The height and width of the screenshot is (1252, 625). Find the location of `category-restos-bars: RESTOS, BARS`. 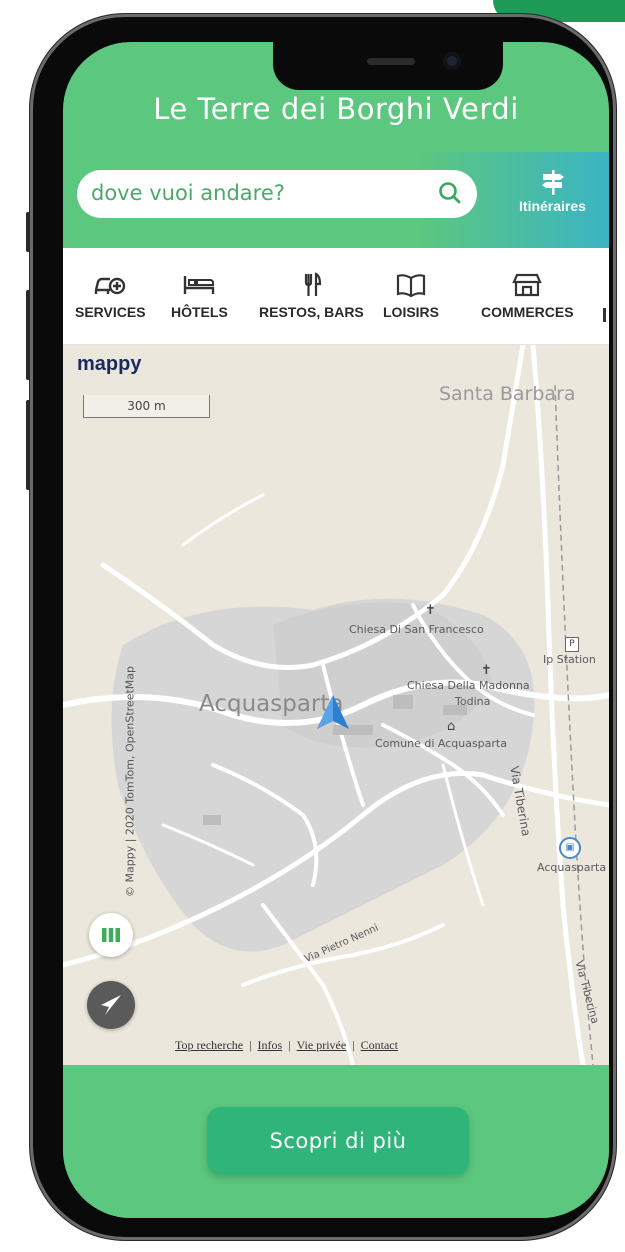

category-restos-bars: RESTOS, BARS is located at coordinates (311, 296).